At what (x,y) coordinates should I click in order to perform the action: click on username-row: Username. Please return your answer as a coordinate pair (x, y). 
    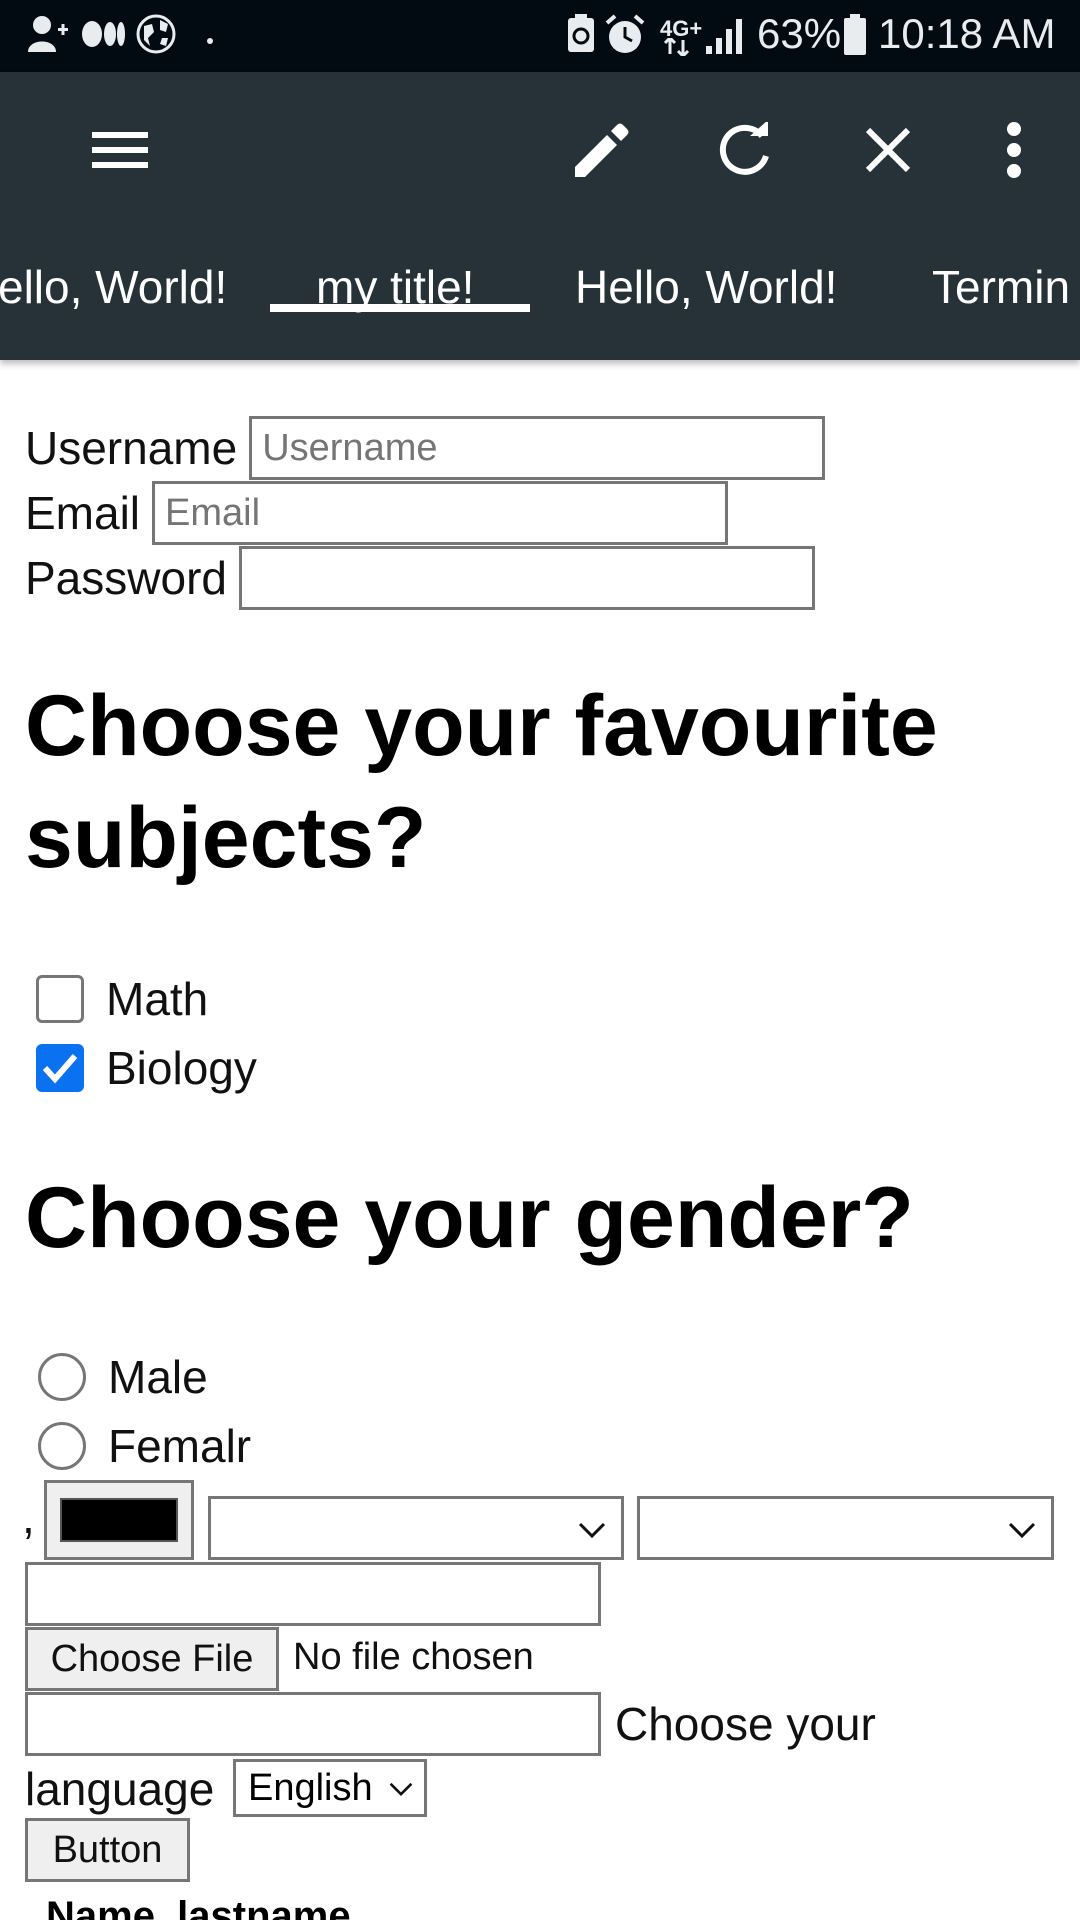
    Looking at the image, I should click on (425, 448).